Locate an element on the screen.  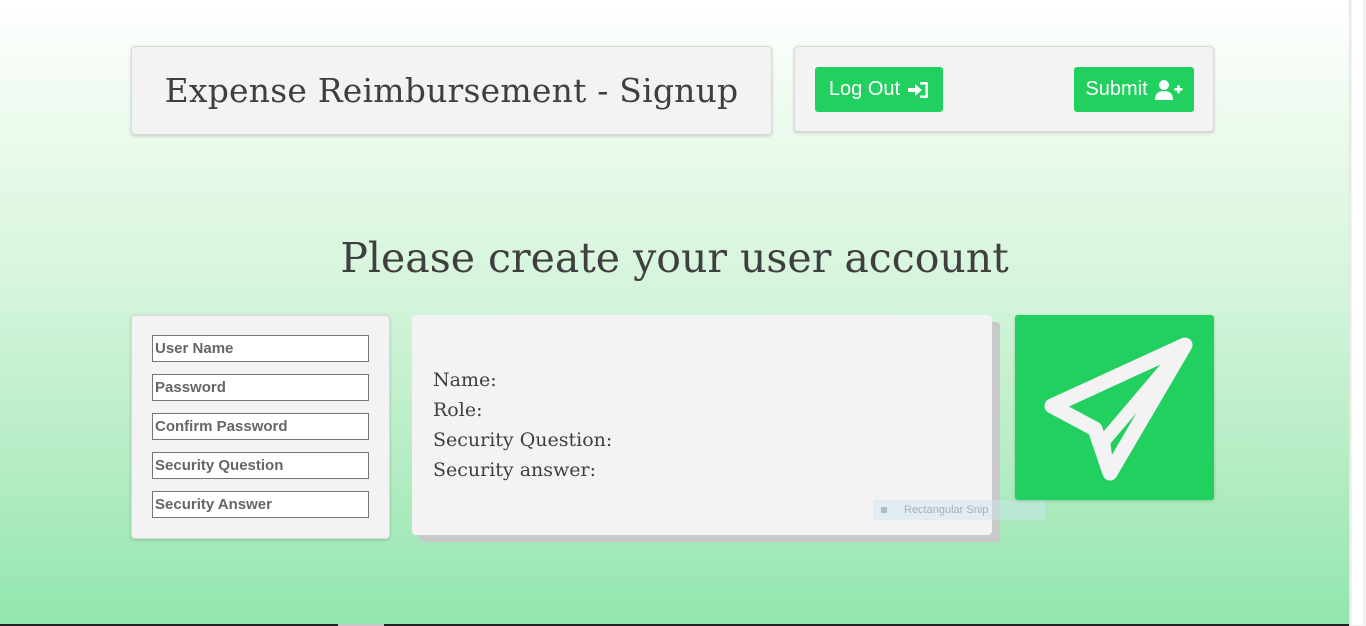
security-question-input is located at coordinates (260, 465).